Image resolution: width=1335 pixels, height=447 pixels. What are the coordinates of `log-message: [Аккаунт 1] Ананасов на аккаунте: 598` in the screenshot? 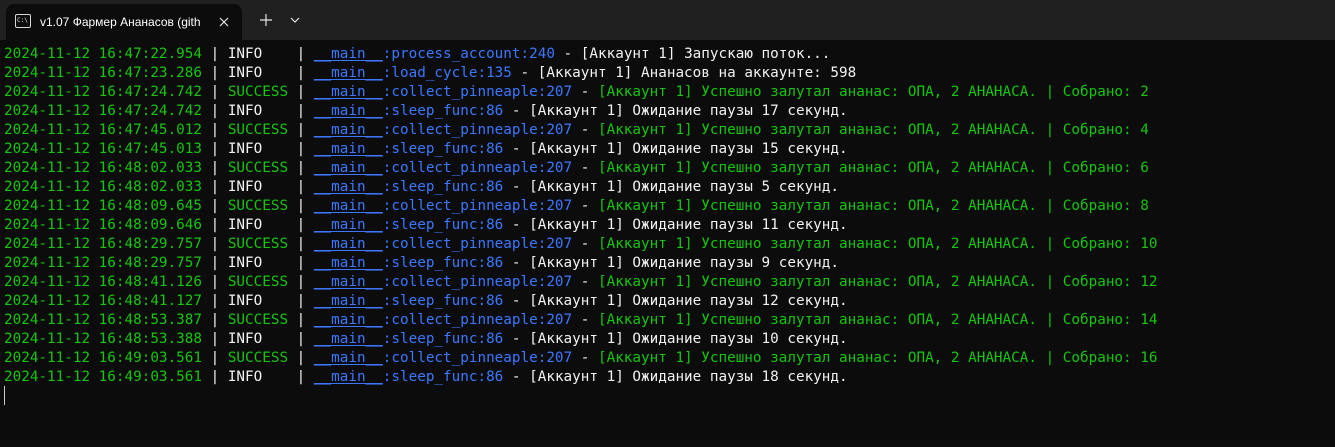 It's located at (697, 73).